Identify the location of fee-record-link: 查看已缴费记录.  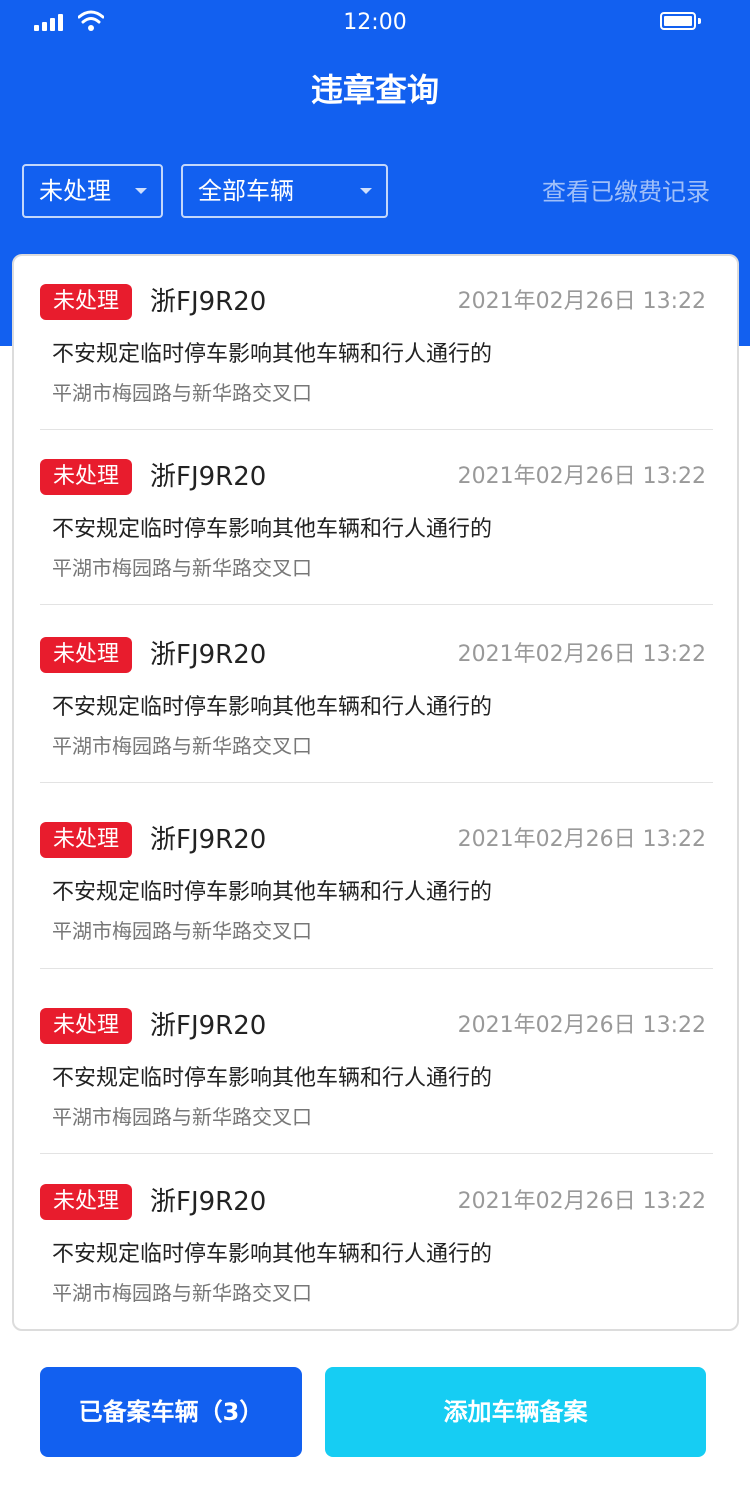
(626, 192).